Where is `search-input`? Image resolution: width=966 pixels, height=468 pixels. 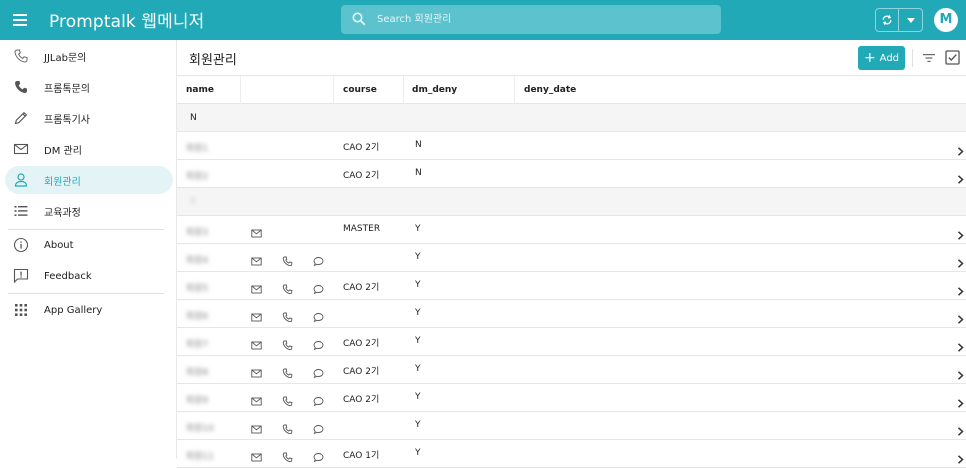
search-input is located at coordinates (542, 19).